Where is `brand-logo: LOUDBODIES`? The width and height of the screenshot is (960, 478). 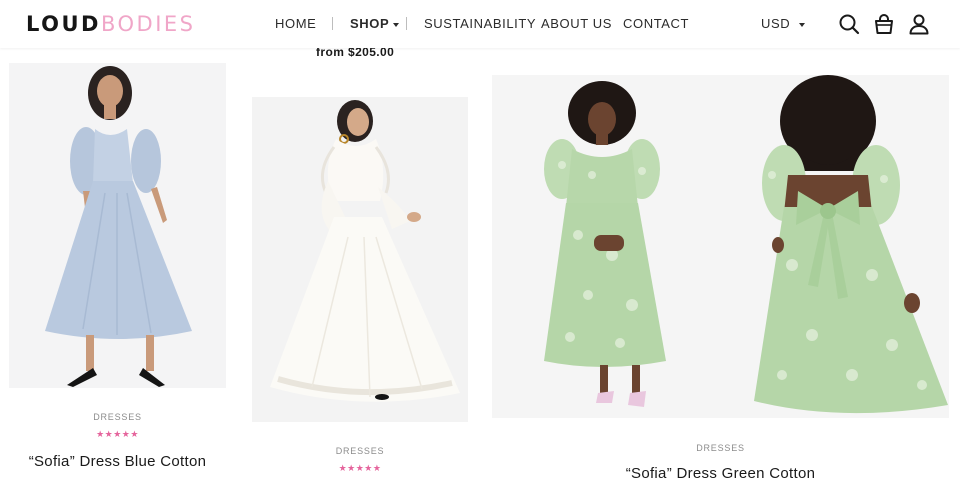
brand-logo: LOUDBODIES is located at coordinates (111, 24).